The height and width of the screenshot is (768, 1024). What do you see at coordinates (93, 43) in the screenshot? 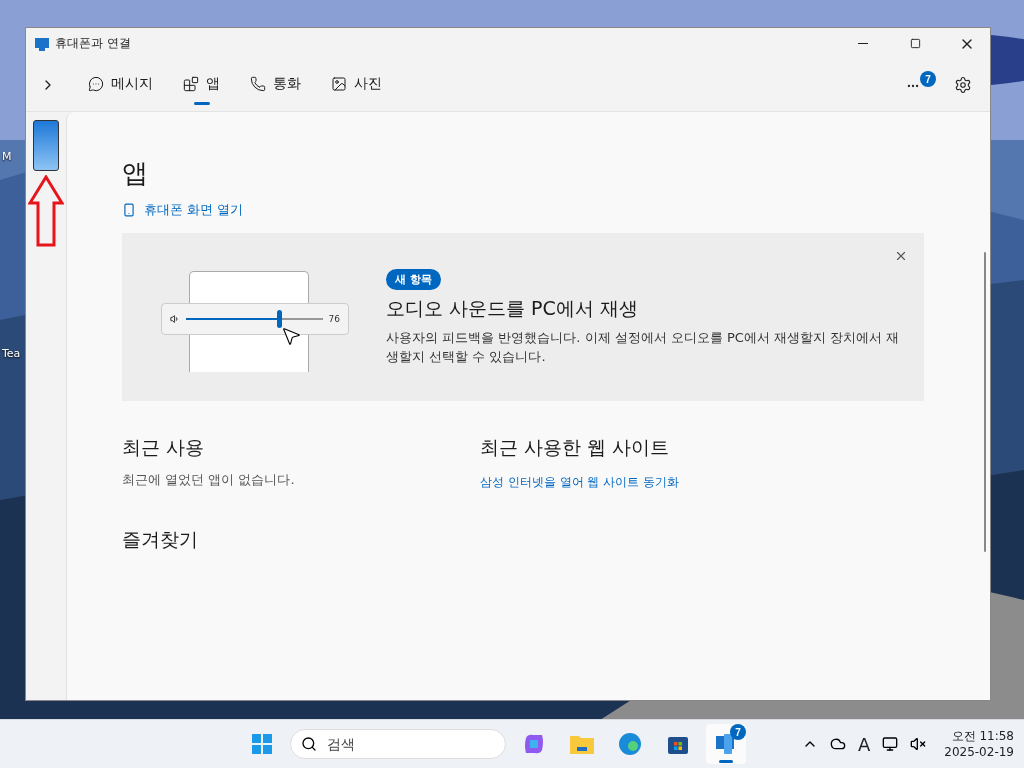
I see `window-title: 휴대폰과 연결` at bounding box center [93, 43].